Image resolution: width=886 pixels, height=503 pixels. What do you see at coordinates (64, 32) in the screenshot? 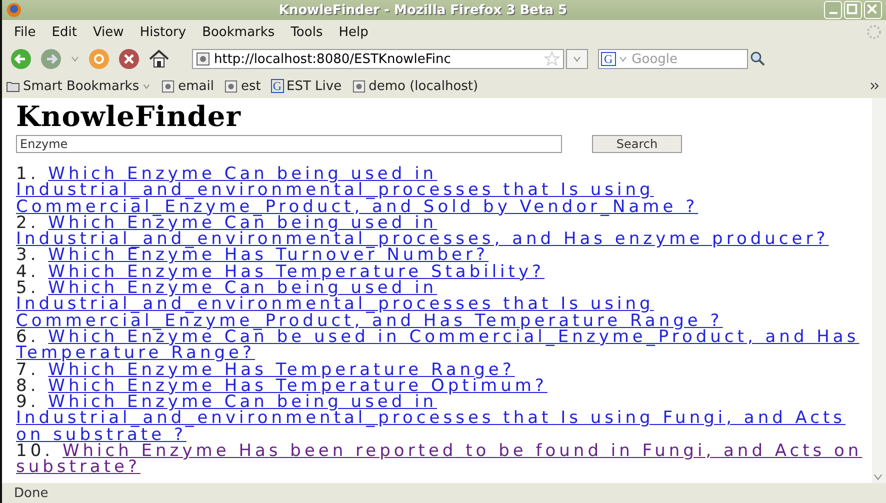
I see `menu-item: Edit` at bounding box center [64, 32].